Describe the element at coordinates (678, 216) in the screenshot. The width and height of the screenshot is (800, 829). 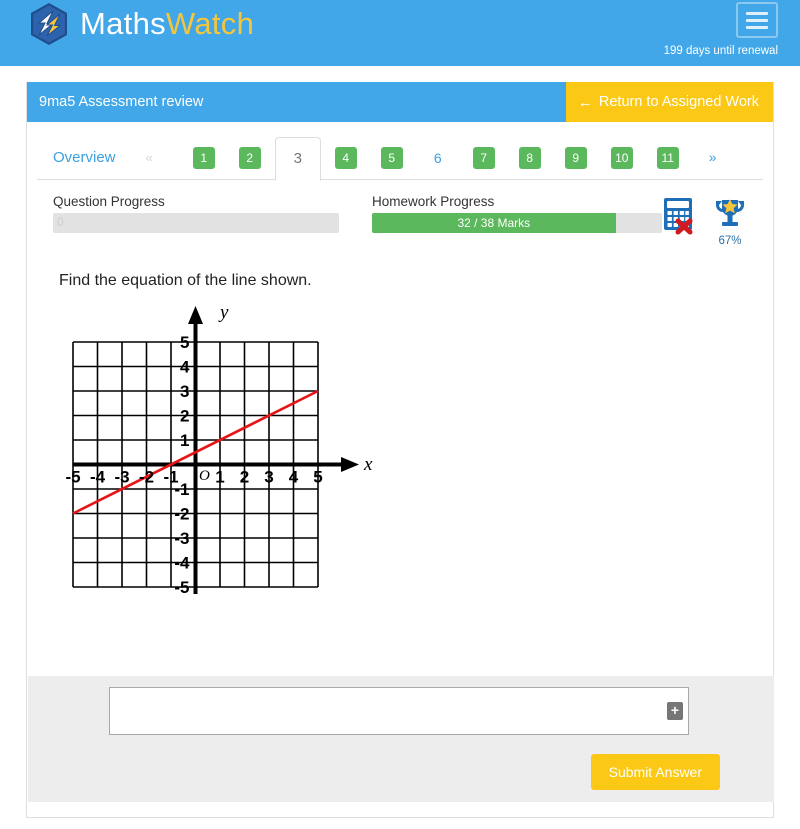
I see `calculator-not-allowed-icon` at that location.